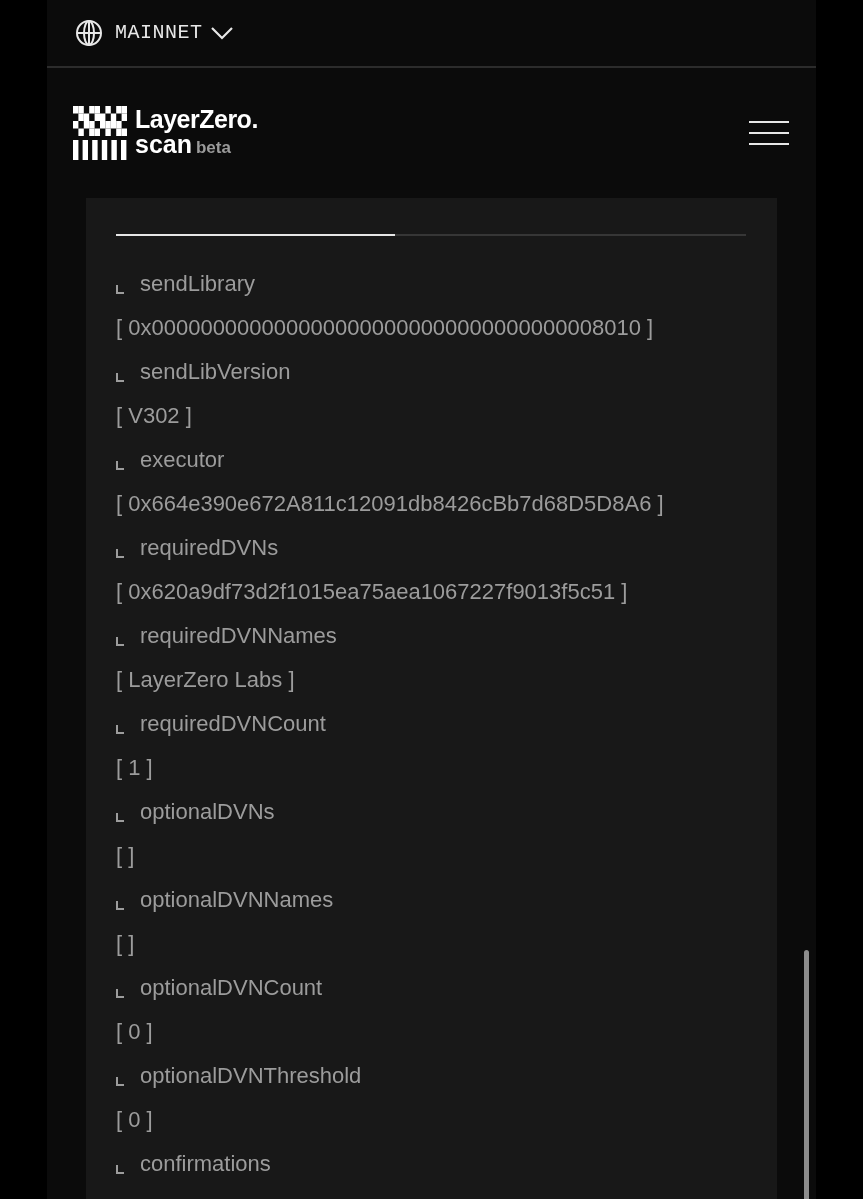  I want to click on logo-icon, so click(100, 133).